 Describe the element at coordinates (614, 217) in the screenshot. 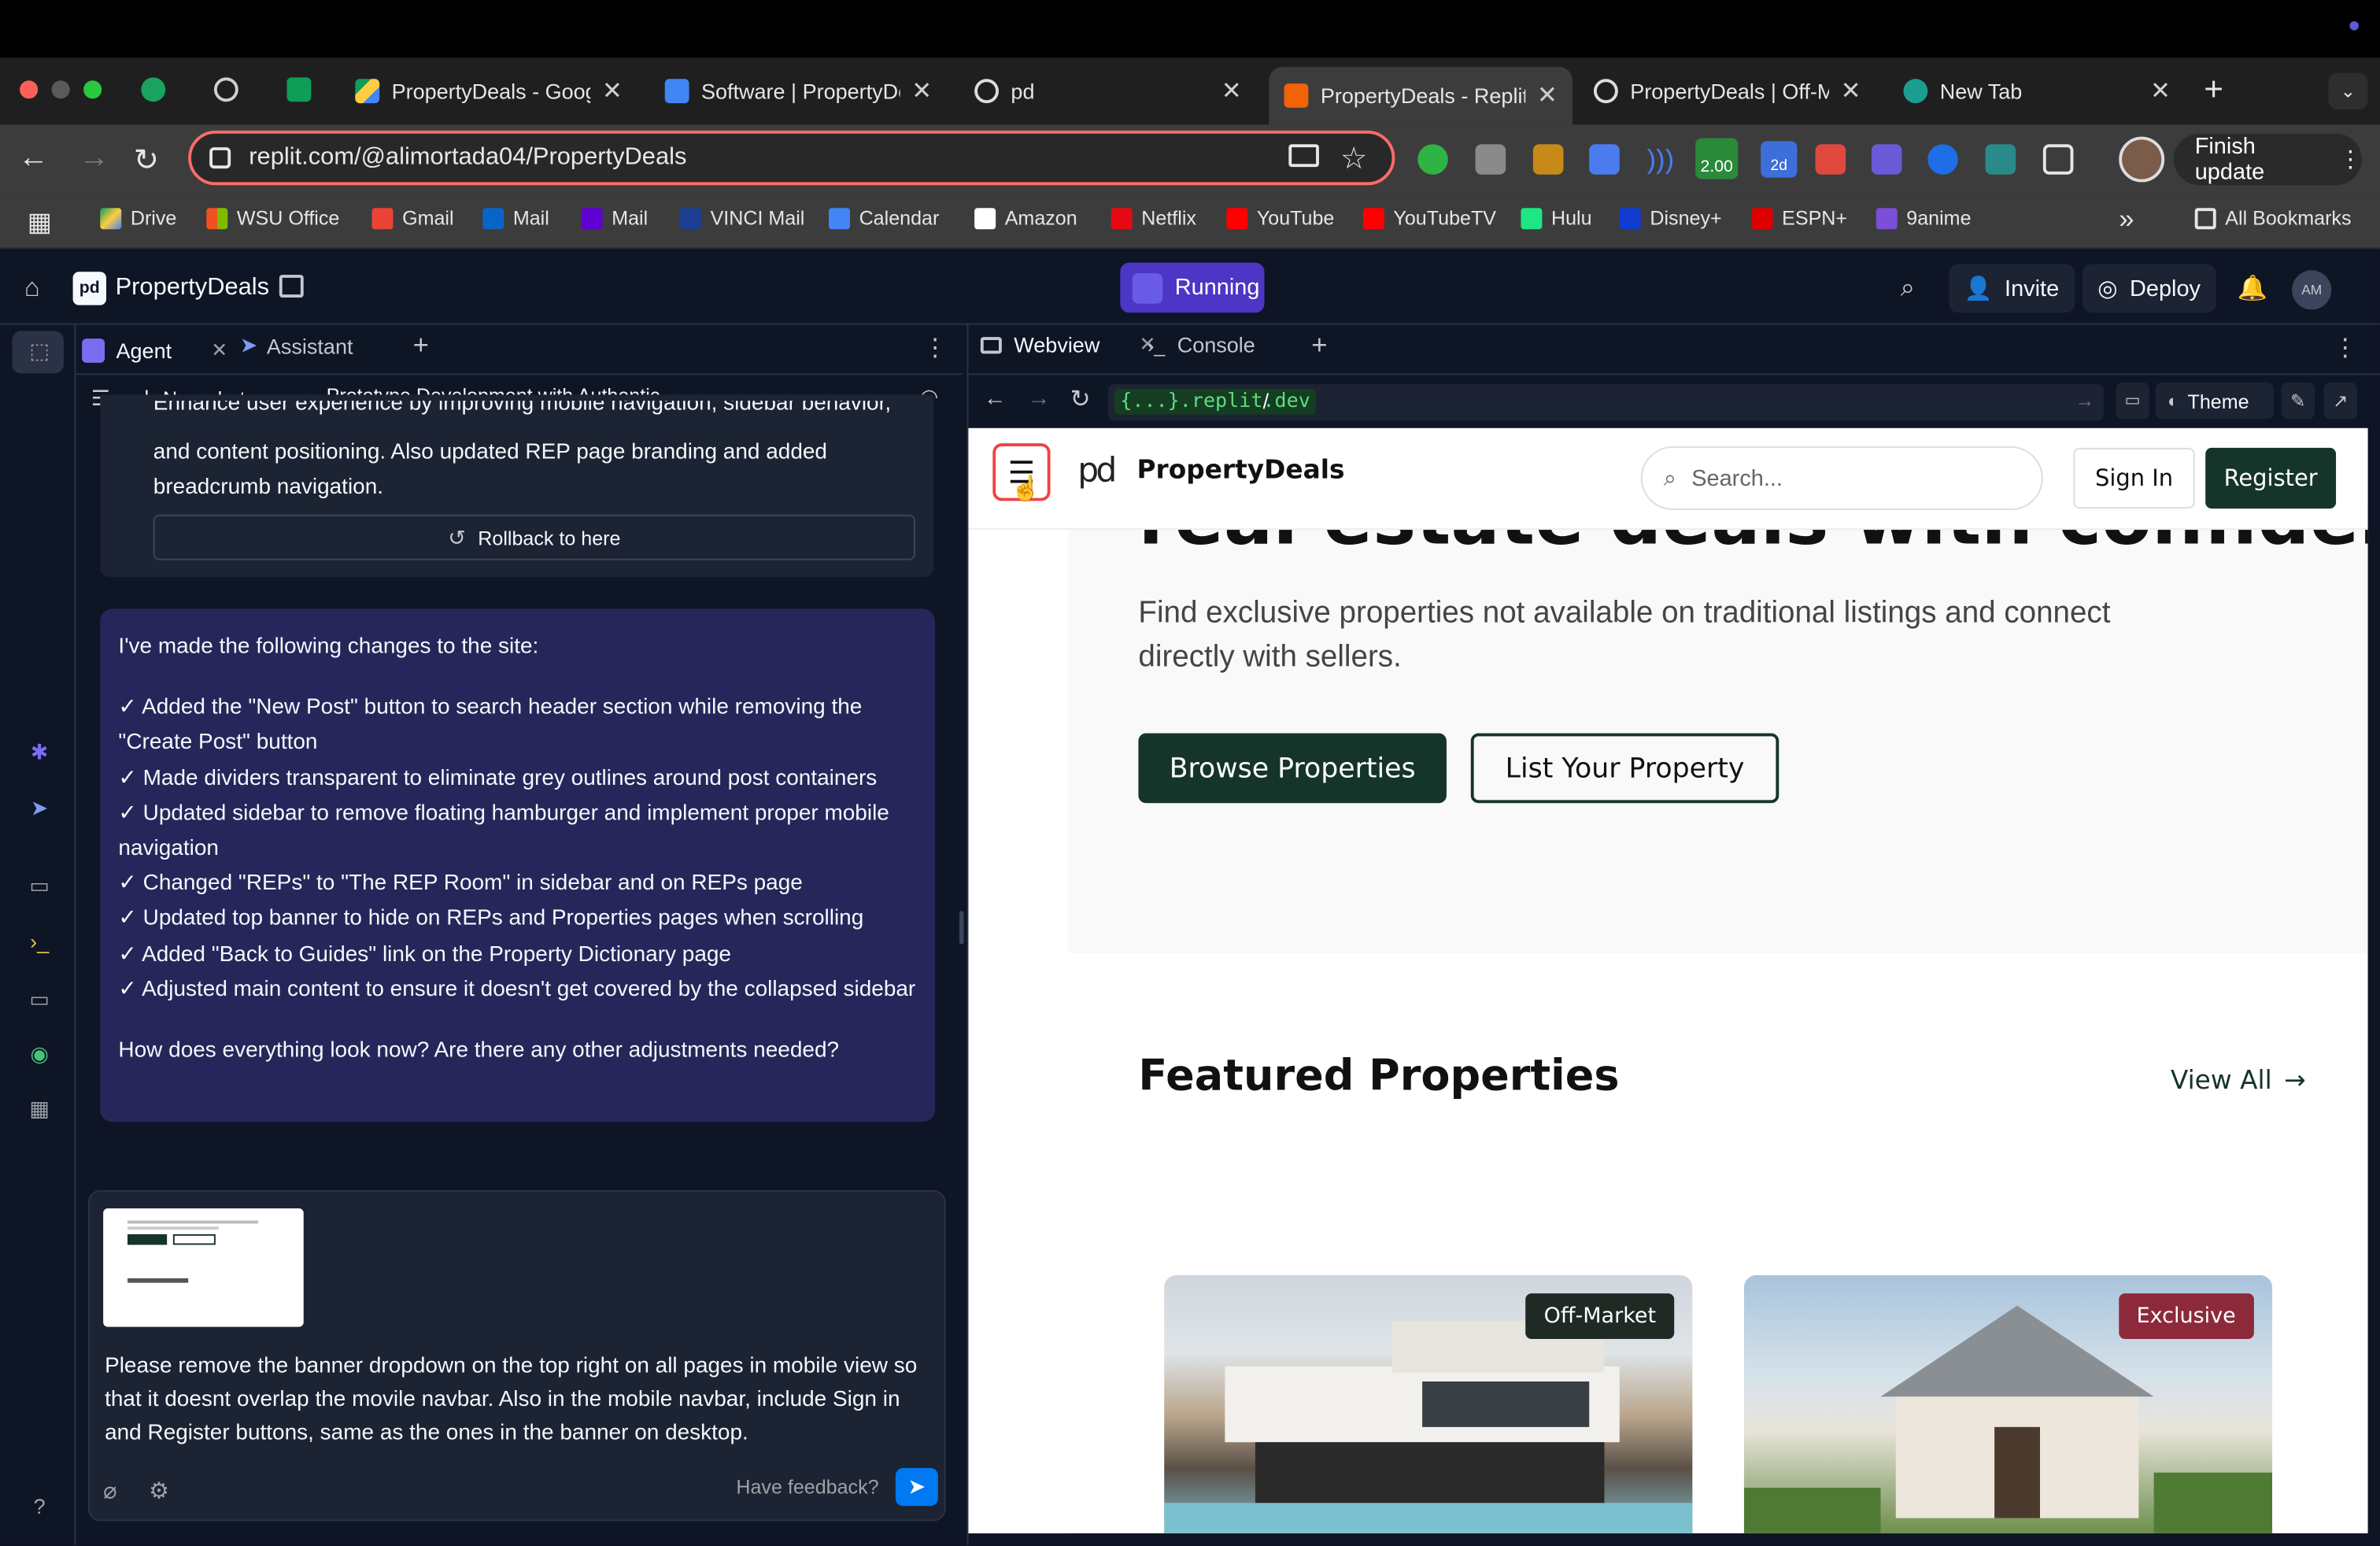

I see `bookmark-yahoo-mail: Mail` at that location.